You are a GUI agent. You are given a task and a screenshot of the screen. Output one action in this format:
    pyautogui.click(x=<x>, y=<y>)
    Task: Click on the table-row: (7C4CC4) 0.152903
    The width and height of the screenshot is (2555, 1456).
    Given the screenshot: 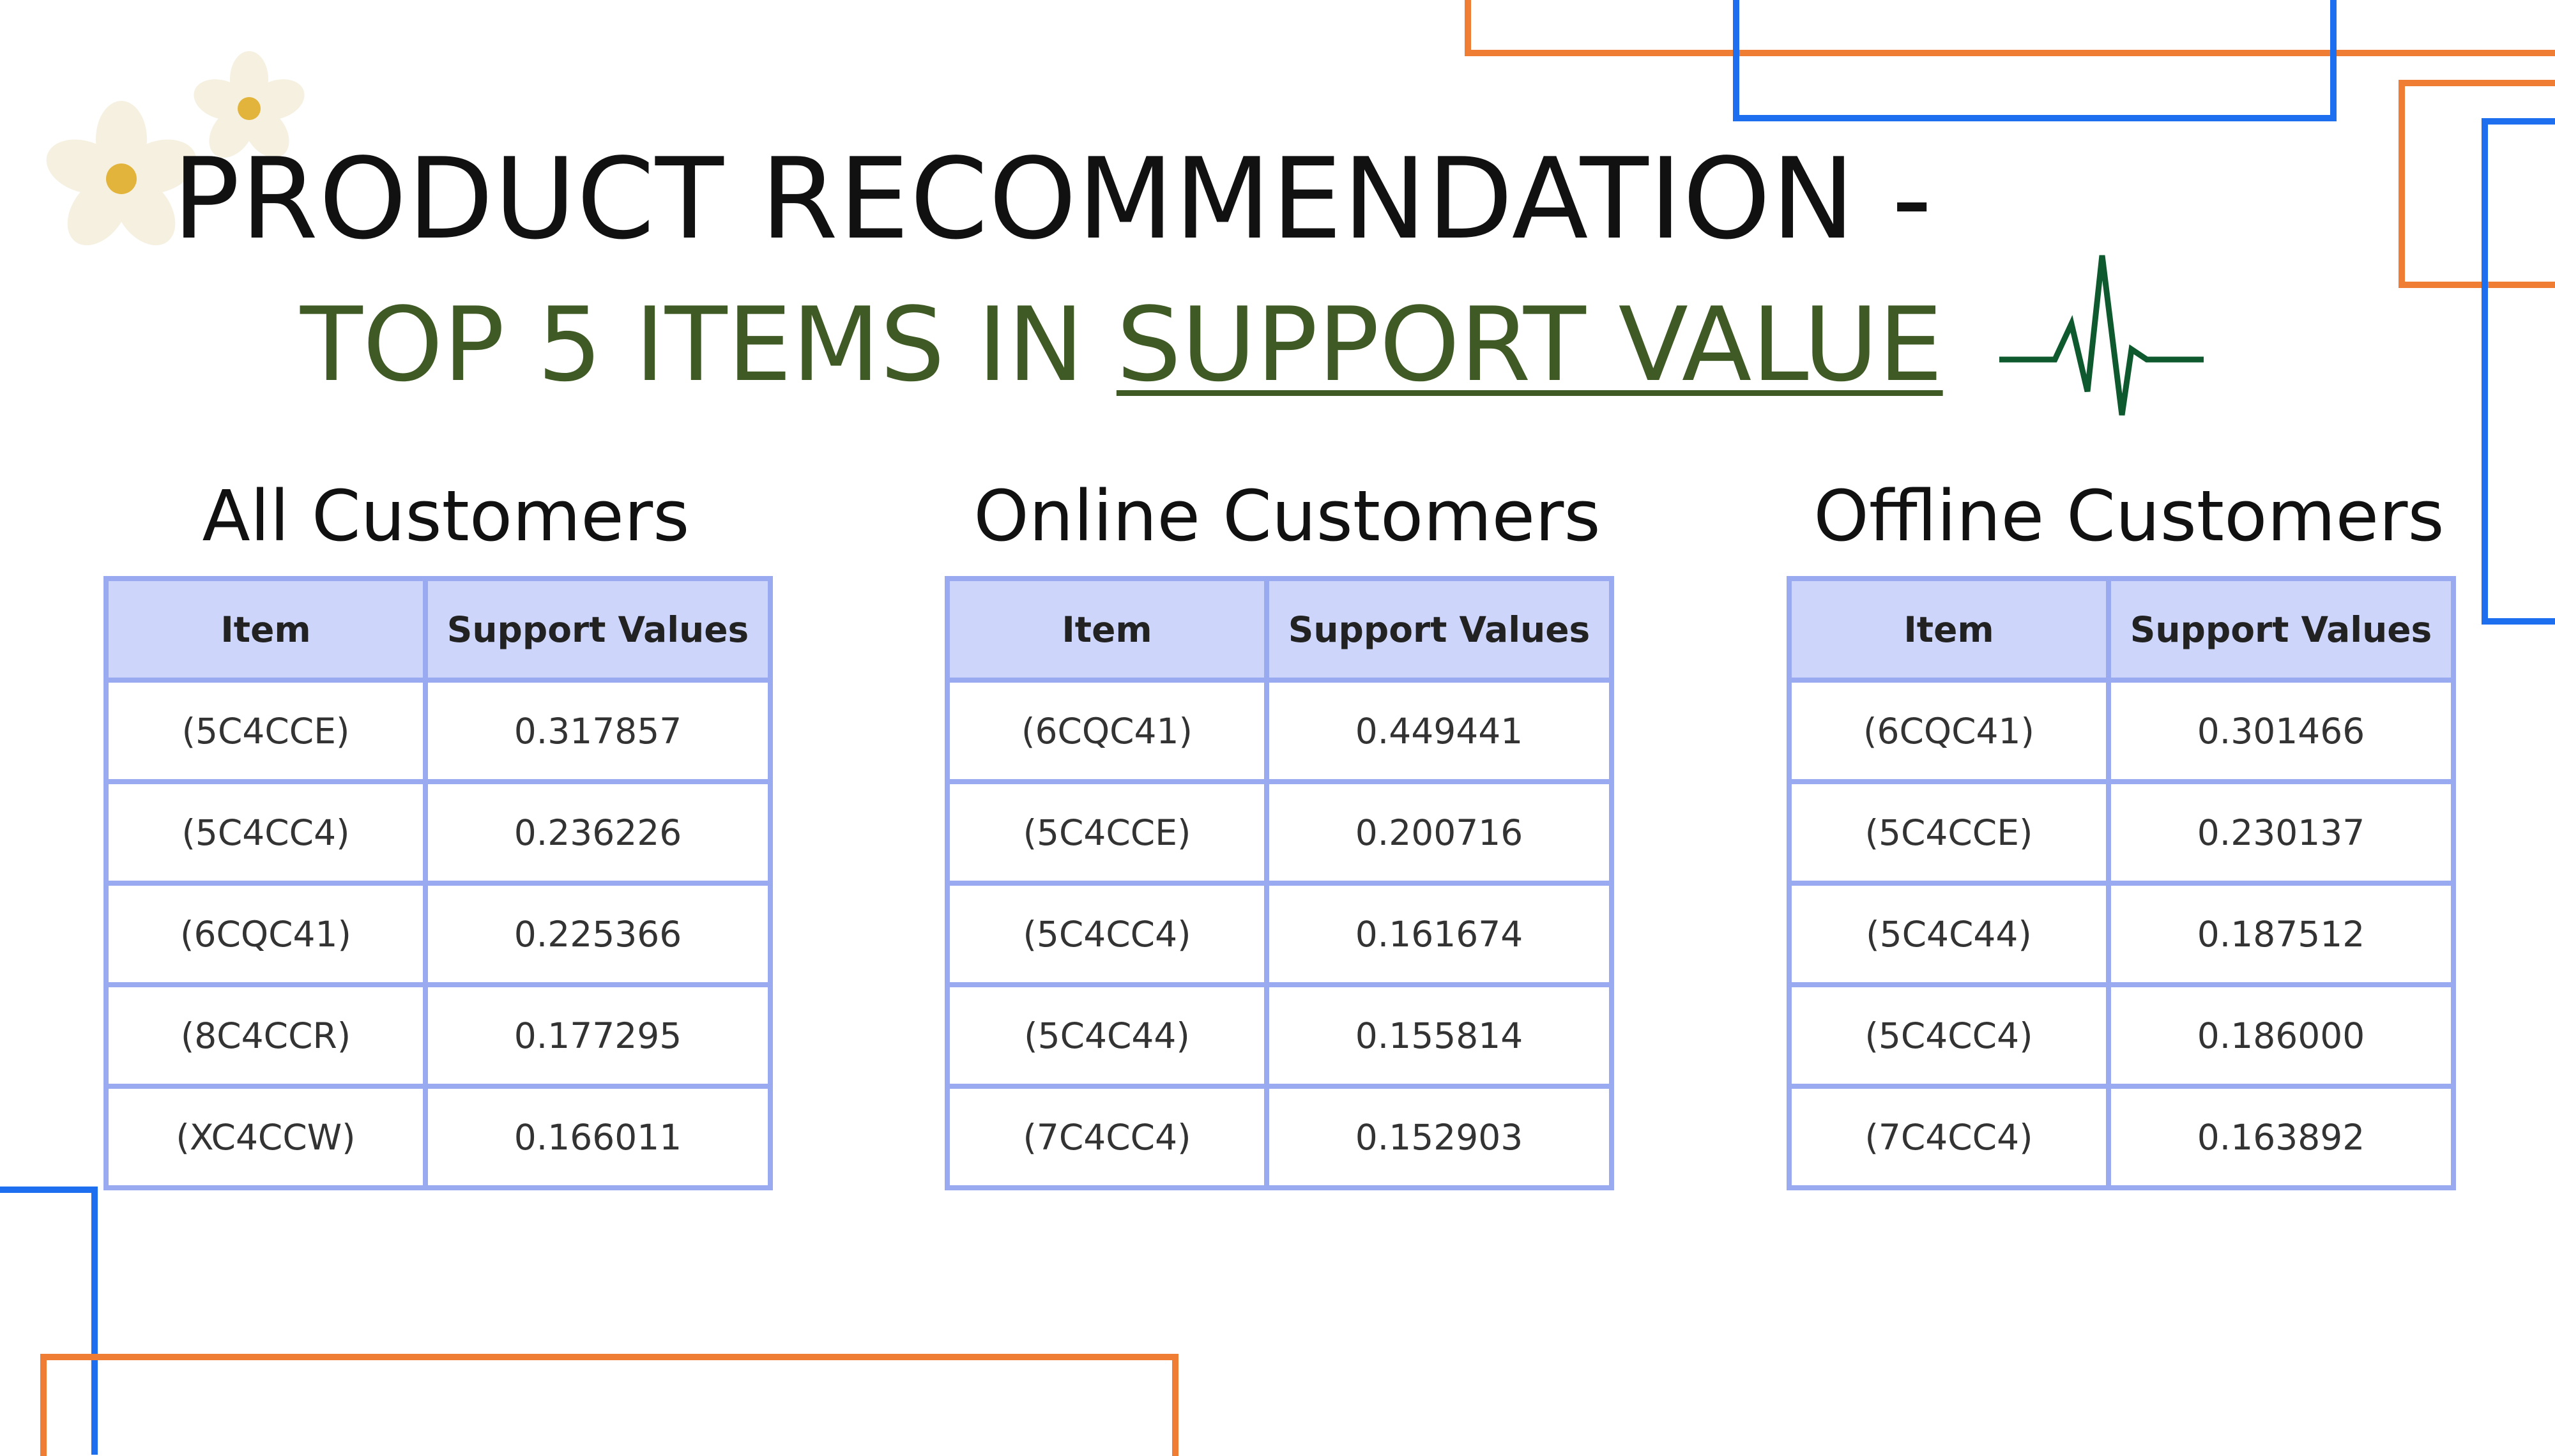 What is the action you would take?
    pyautogui.click(x=1279, y=1137)
    